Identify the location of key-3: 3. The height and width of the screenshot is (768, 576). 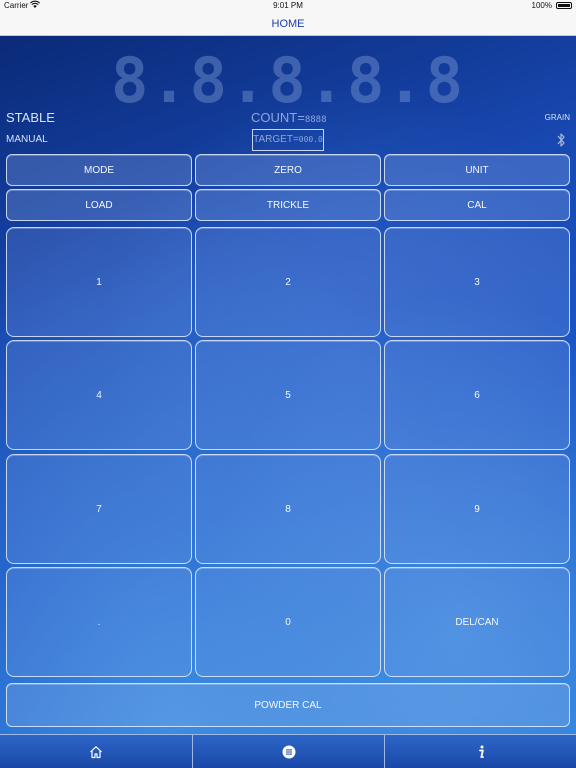
(477, 282).